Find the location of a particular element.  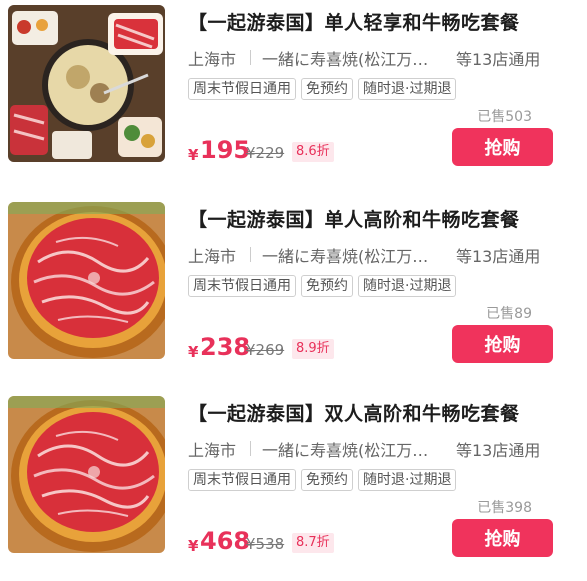

deal-price: 195 is located at coordinates (225, 150).